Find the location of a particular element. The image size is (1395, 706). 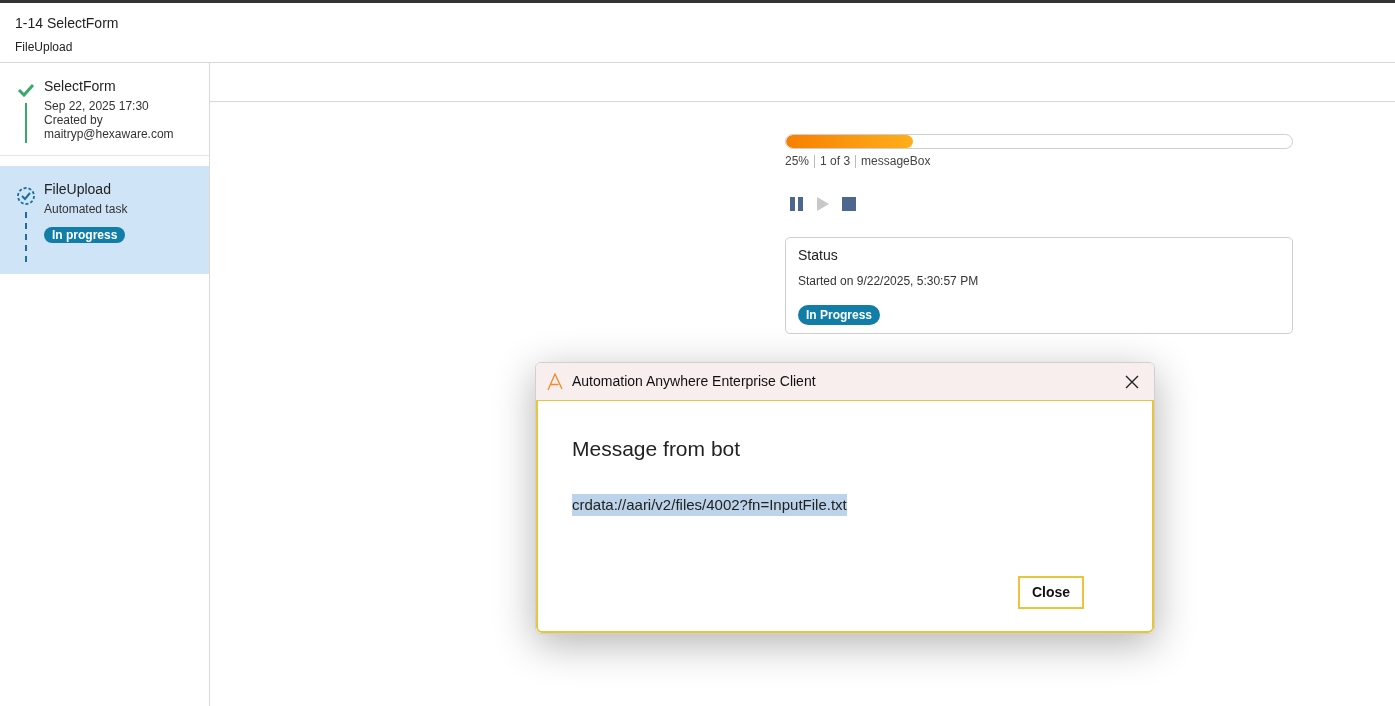

close-icon is located at coordinates (1132, 381).